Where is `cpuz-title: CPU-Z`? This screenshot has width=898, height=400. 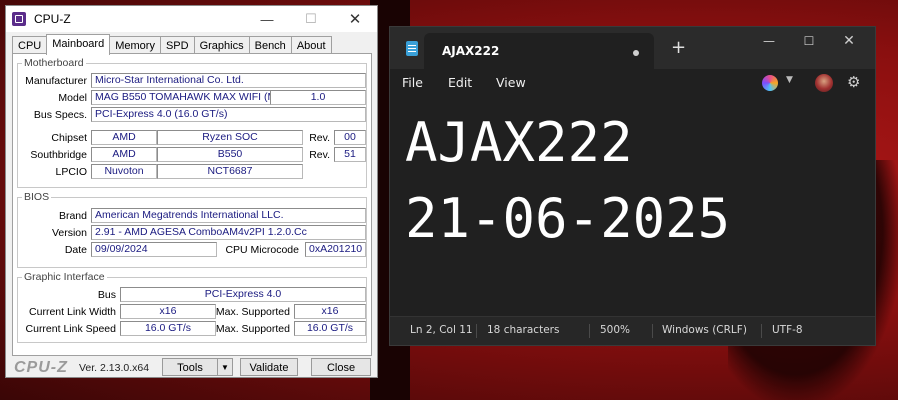 cpuz-title: CPU-Z is located at coordinates (52, 19).